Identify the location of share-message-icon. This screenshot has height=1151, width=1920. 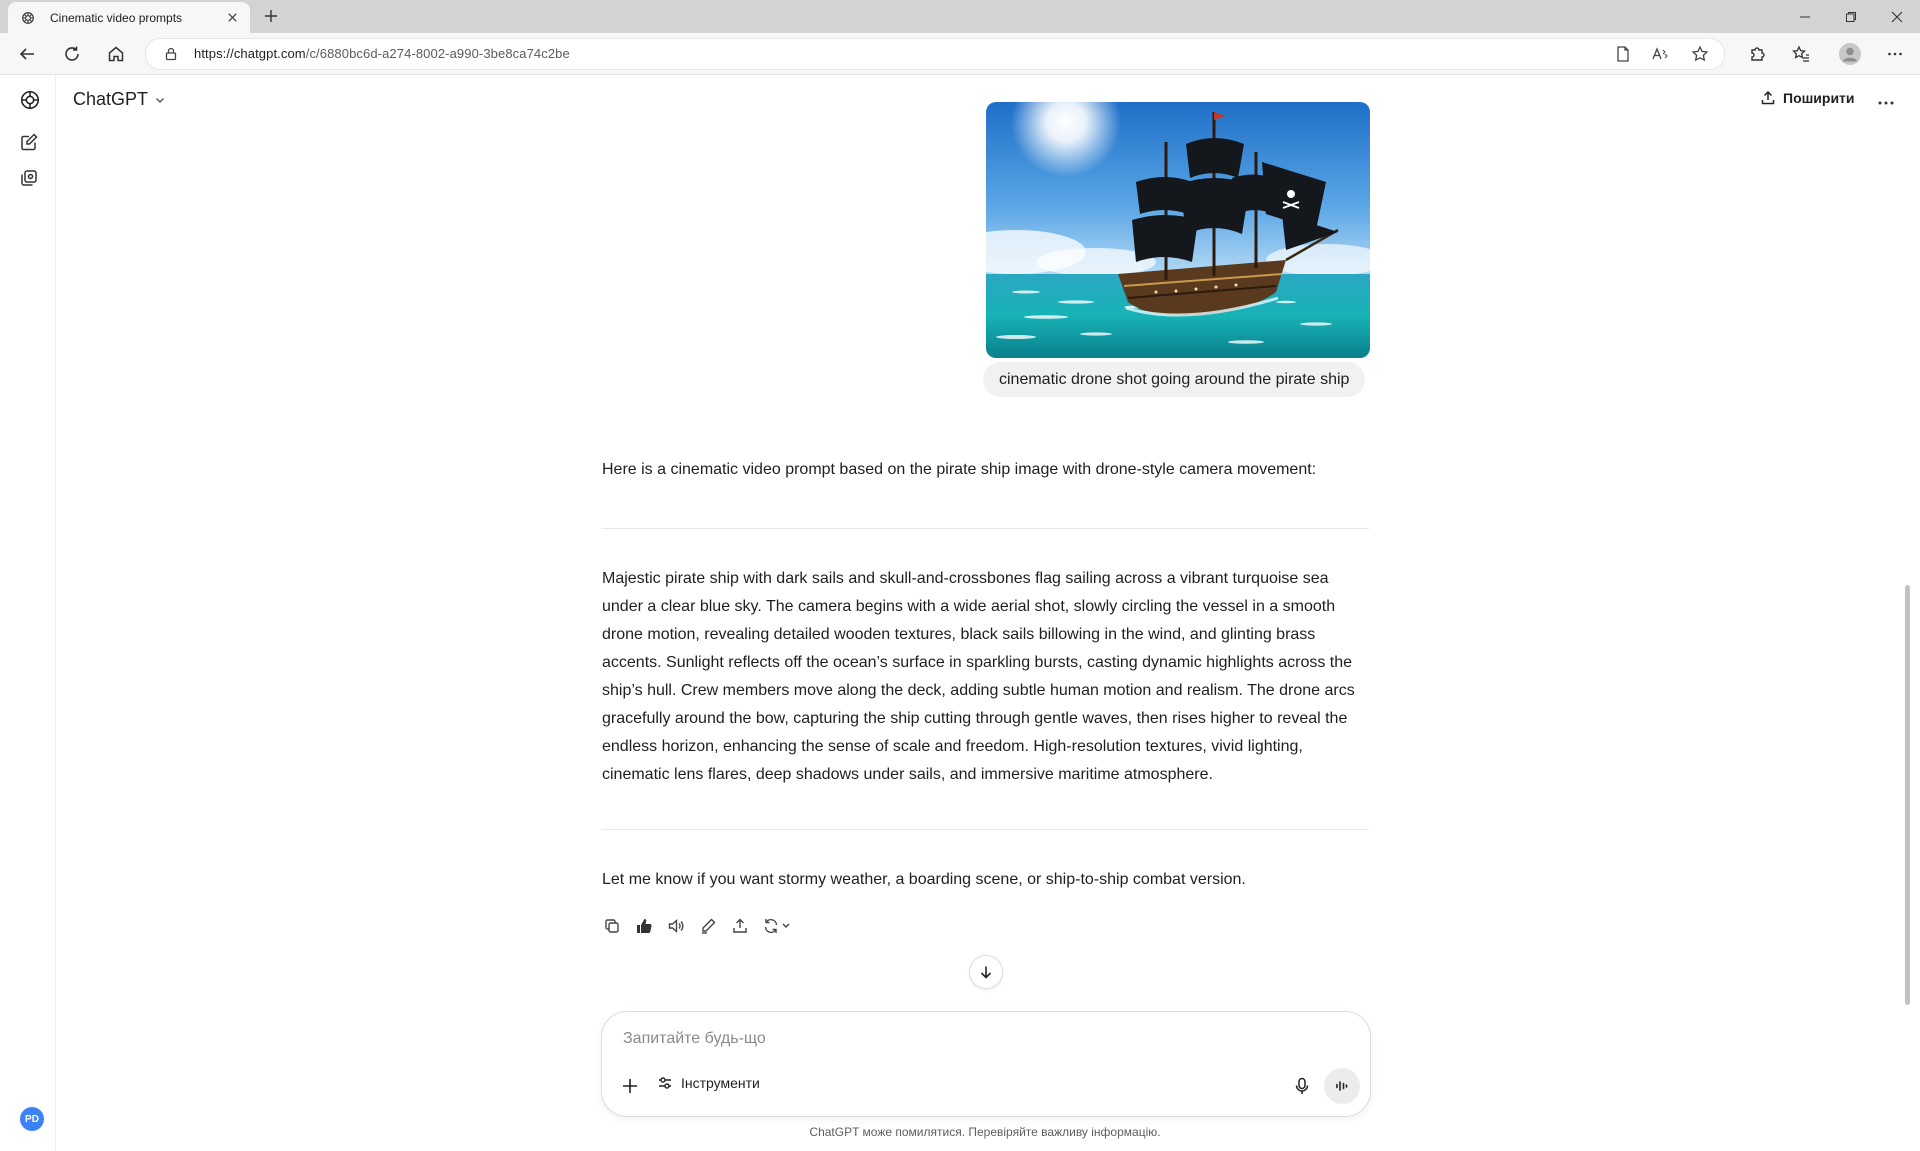
(740, 926).